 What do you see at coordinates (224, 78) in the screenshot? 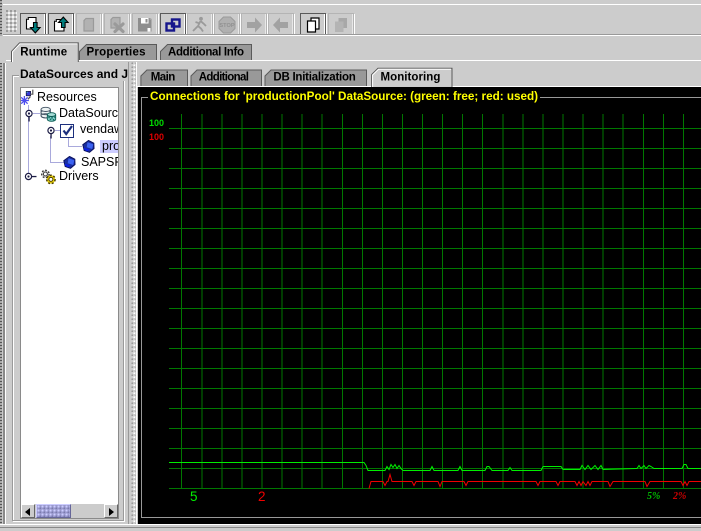
I see `svg-text: Additional` at bounding box center [224, 78].